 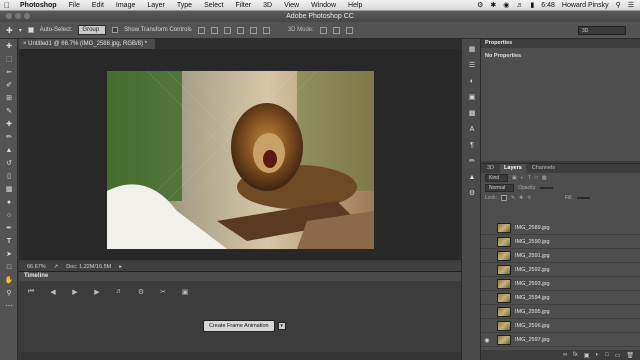 What do you see at coordinates (560, 228) in the screenshot?
I see `layer-row: IMG_2589.jpg` at bounding box center [560, 228].